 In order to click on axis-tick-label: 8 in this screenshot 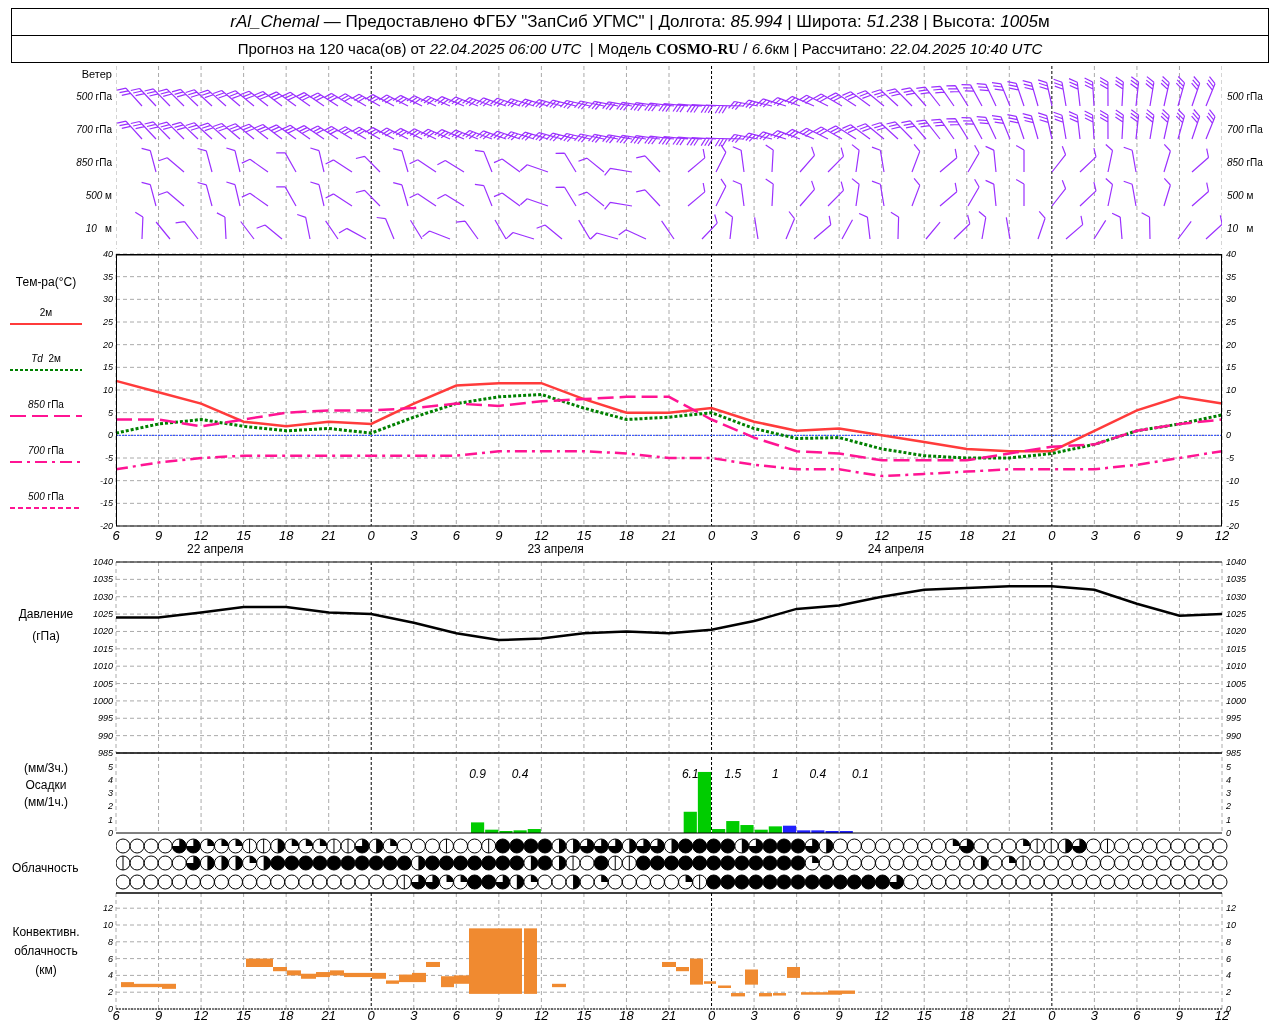, I will do `click(110, 941)`.